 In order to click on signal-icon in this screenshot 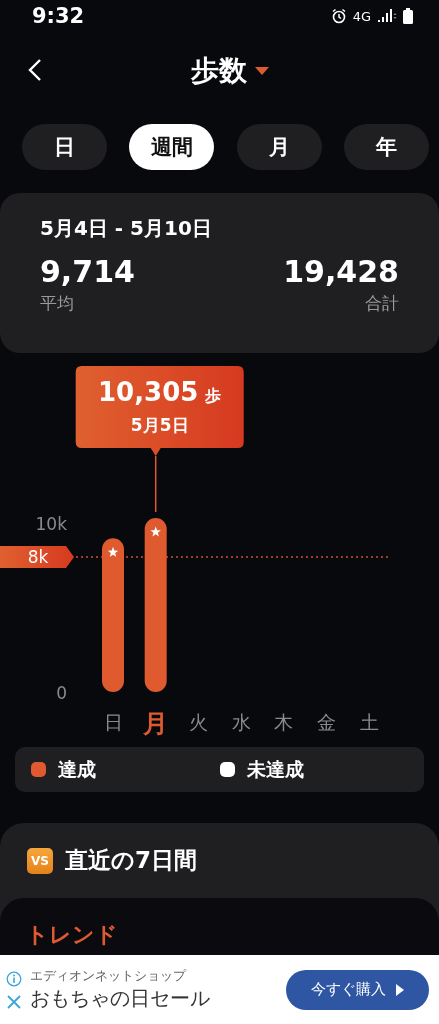, I will do `click(387, 16)`.